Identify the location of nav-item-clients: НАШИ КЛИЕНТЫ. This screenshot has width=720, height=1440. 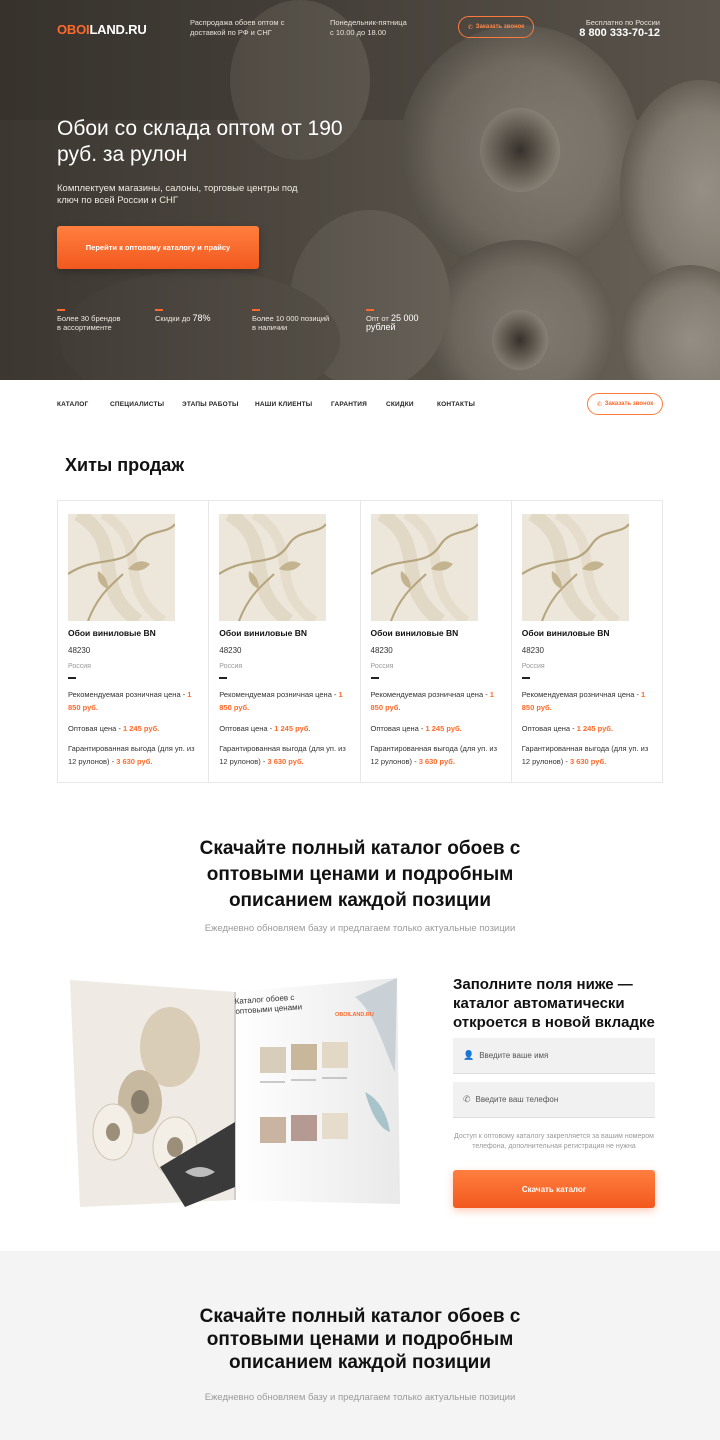
(283, 404).